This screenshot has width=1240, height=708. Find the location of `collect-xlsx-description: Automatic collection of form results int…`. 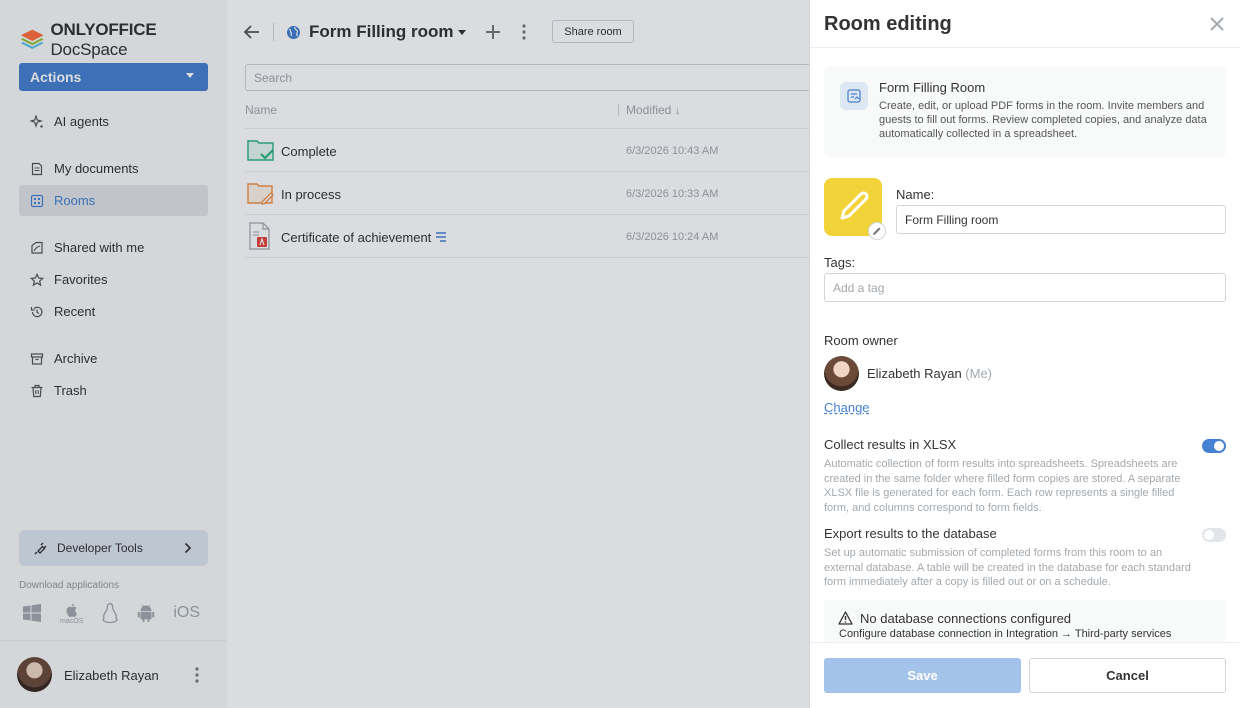

collect-xlsx-description: Automatic collection of form results int… is located at coordinates (1002, 486).